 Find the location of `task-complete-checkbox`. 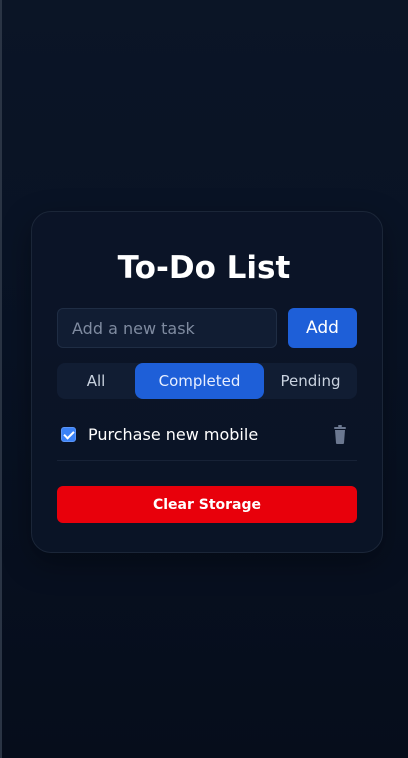

task-complete-checkbox is located at coordinates (68, 434).